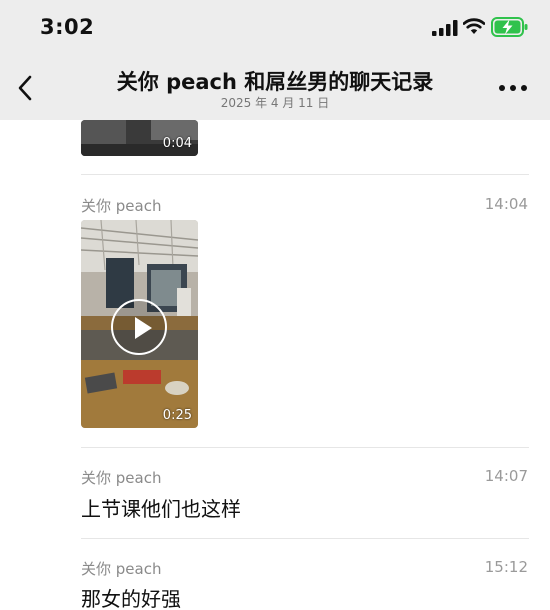  What do you see at coordinates (509, 27) in the screenshot?
I see `battery-charging-icon` at bounding box center [509, 27].